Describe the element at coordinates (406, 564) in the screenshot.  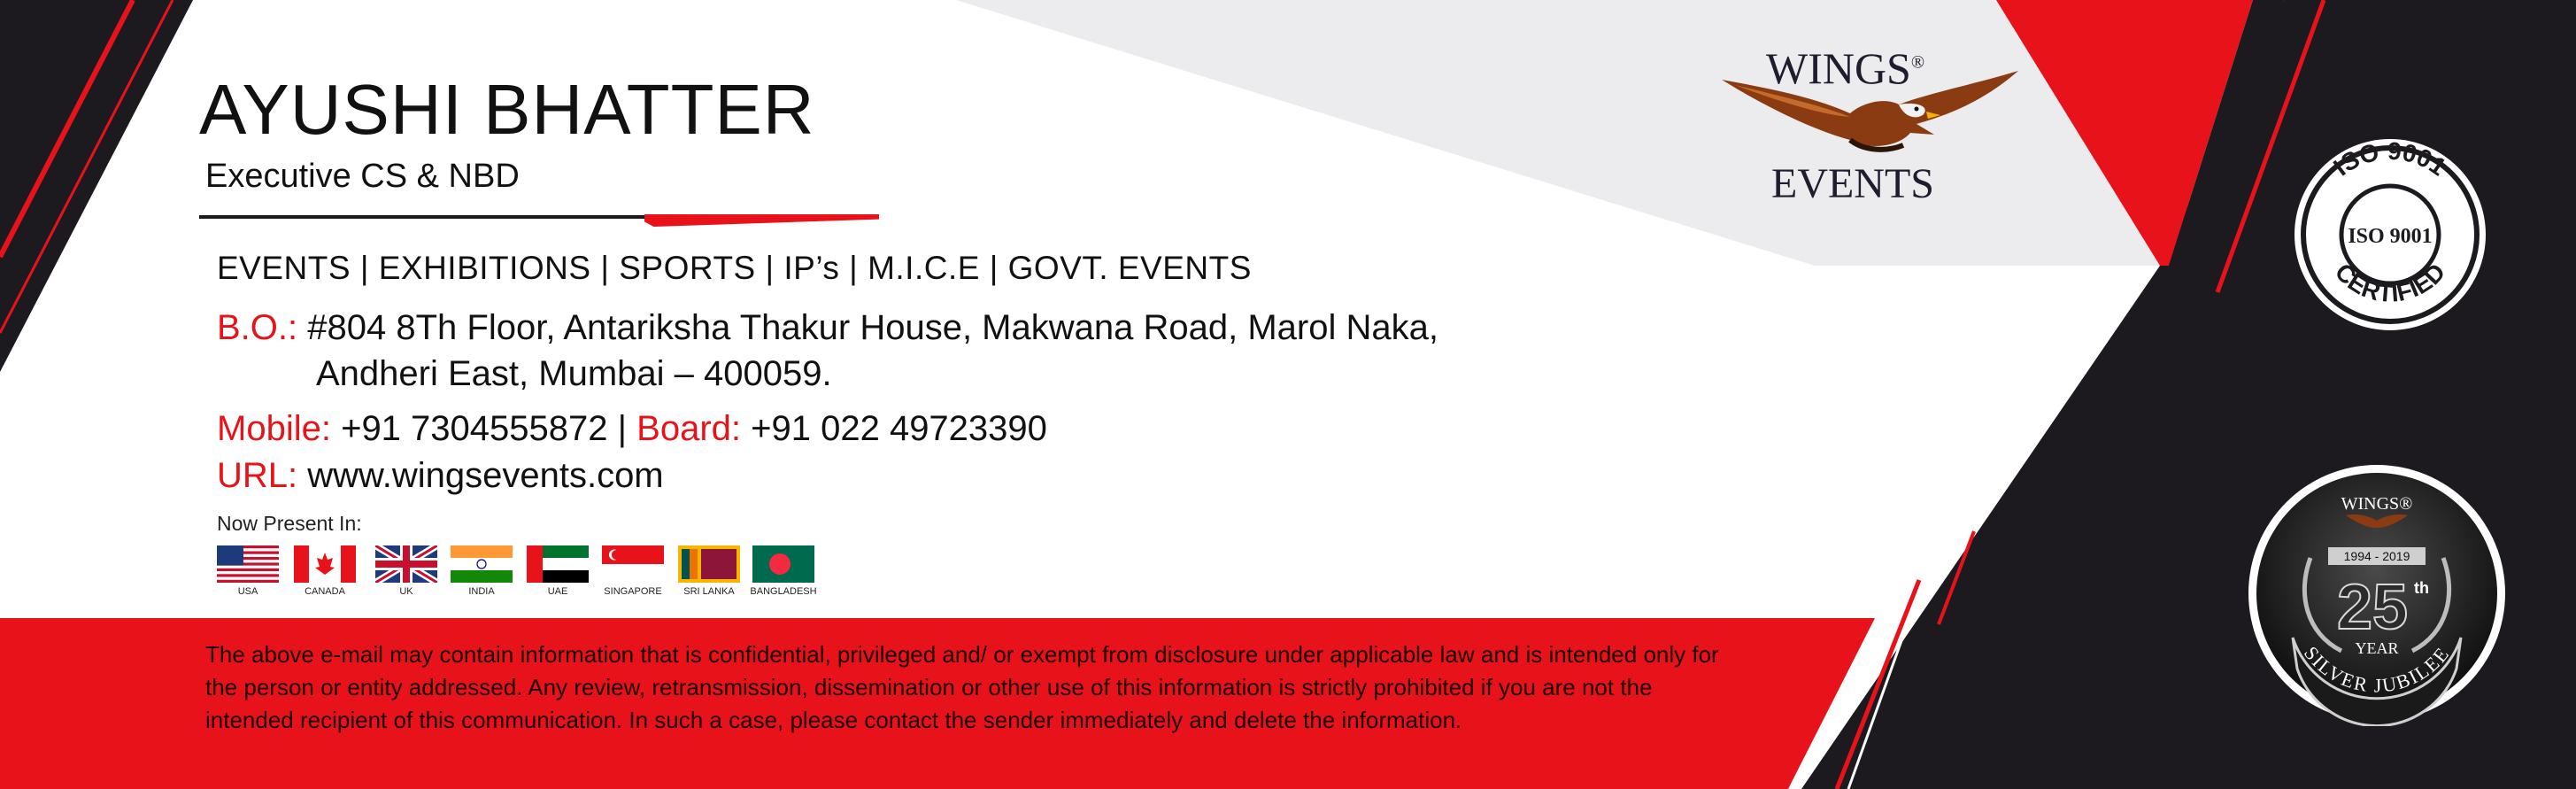
I see `uk-flag-icon` at that location.